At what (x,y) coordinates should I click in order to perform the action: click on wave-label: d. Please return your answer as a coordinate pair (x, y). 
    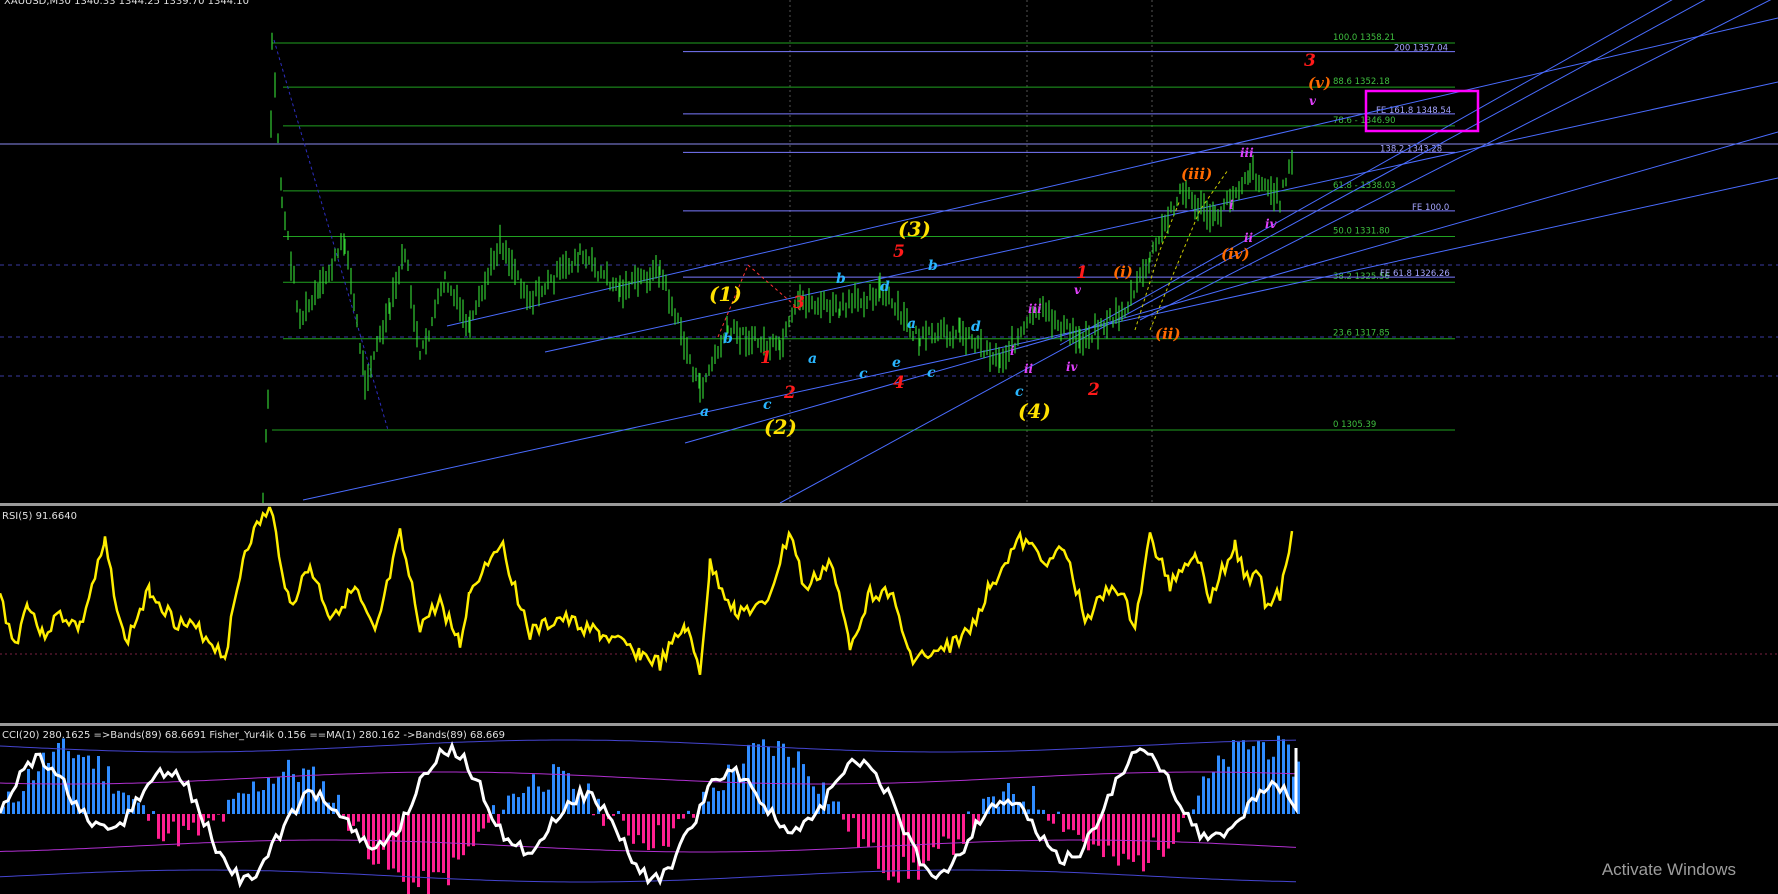
    Looking at the image, I should click on (885, 287).